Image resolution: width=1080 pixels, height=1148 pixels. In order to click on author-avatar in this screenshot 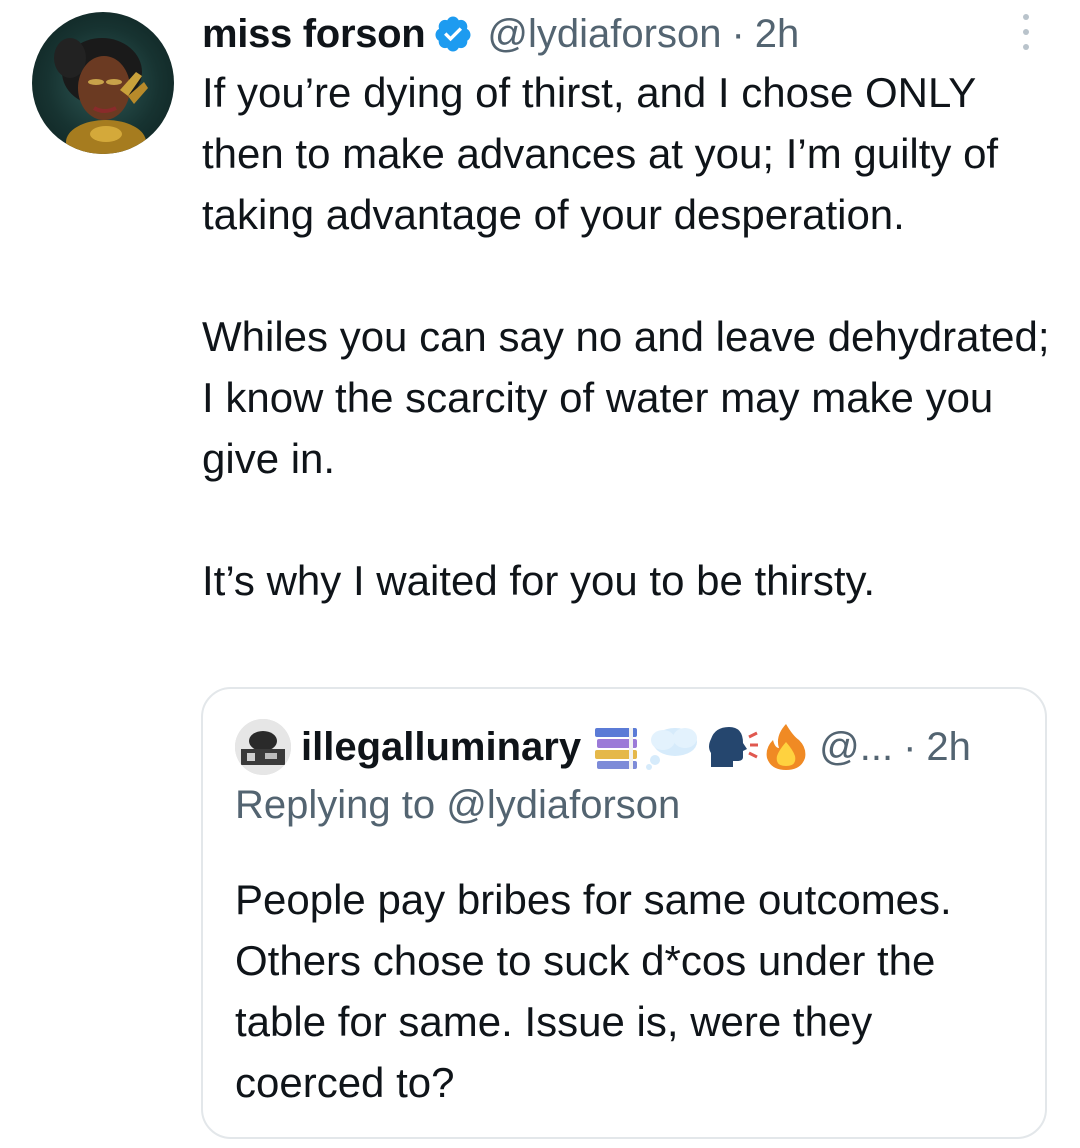, I will do `click(103, 83)`.